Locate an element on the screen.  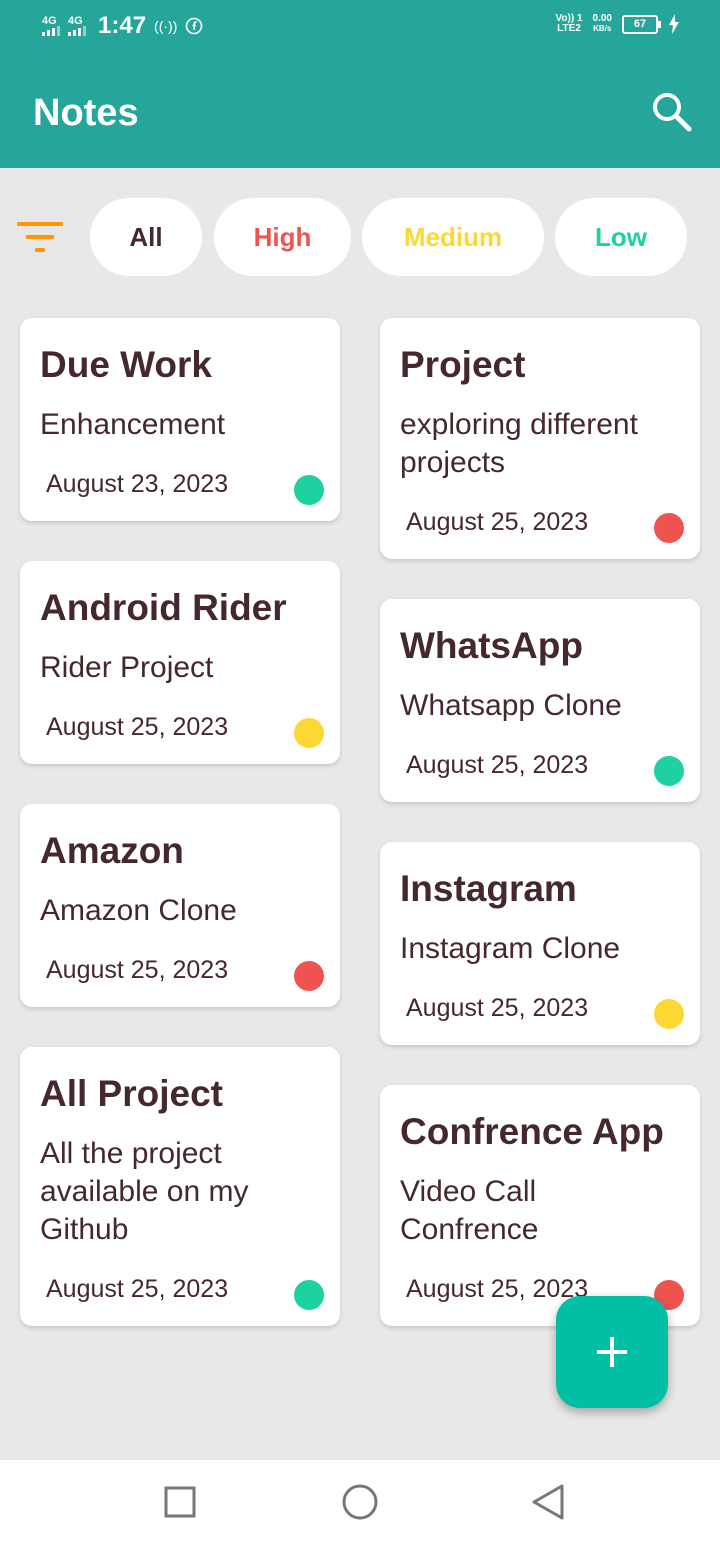
system-nav-bar is located at coordinates (360, 1502).